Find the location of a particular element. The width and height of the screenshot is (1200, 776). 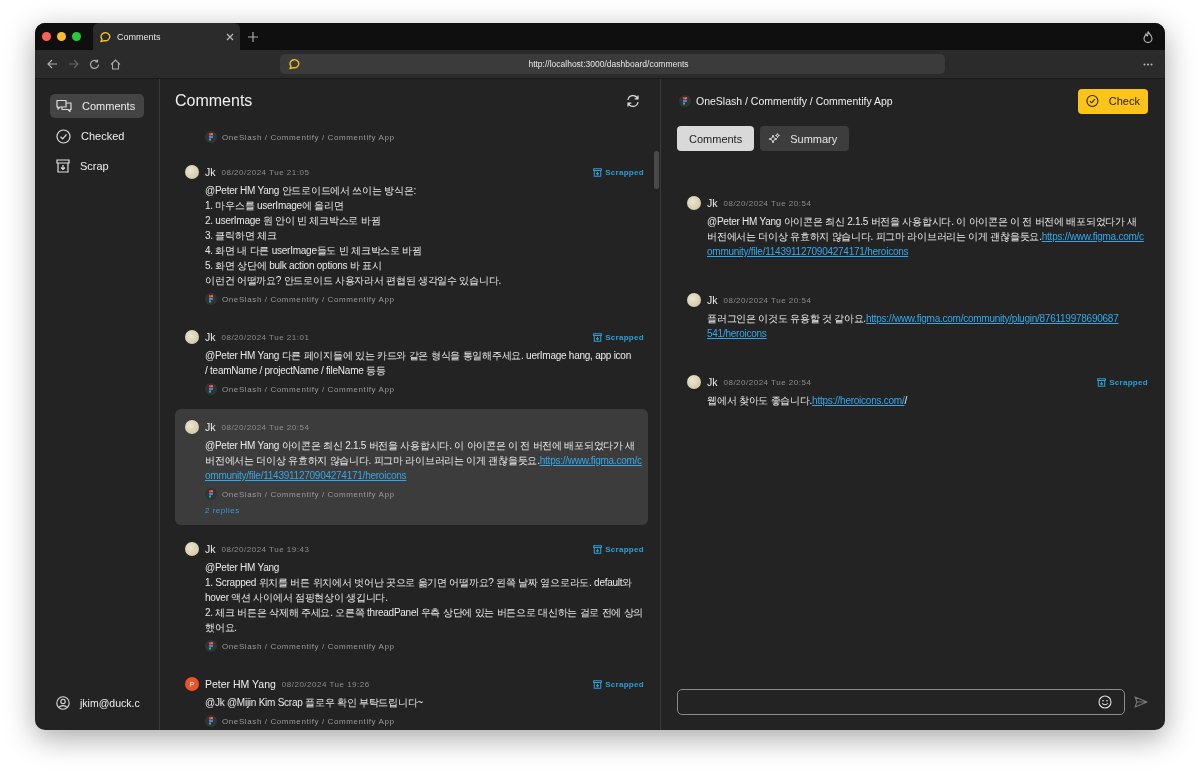

breadcrumb: OneSlash / Commentify / Commentify App is located at coordinates (794, 101).